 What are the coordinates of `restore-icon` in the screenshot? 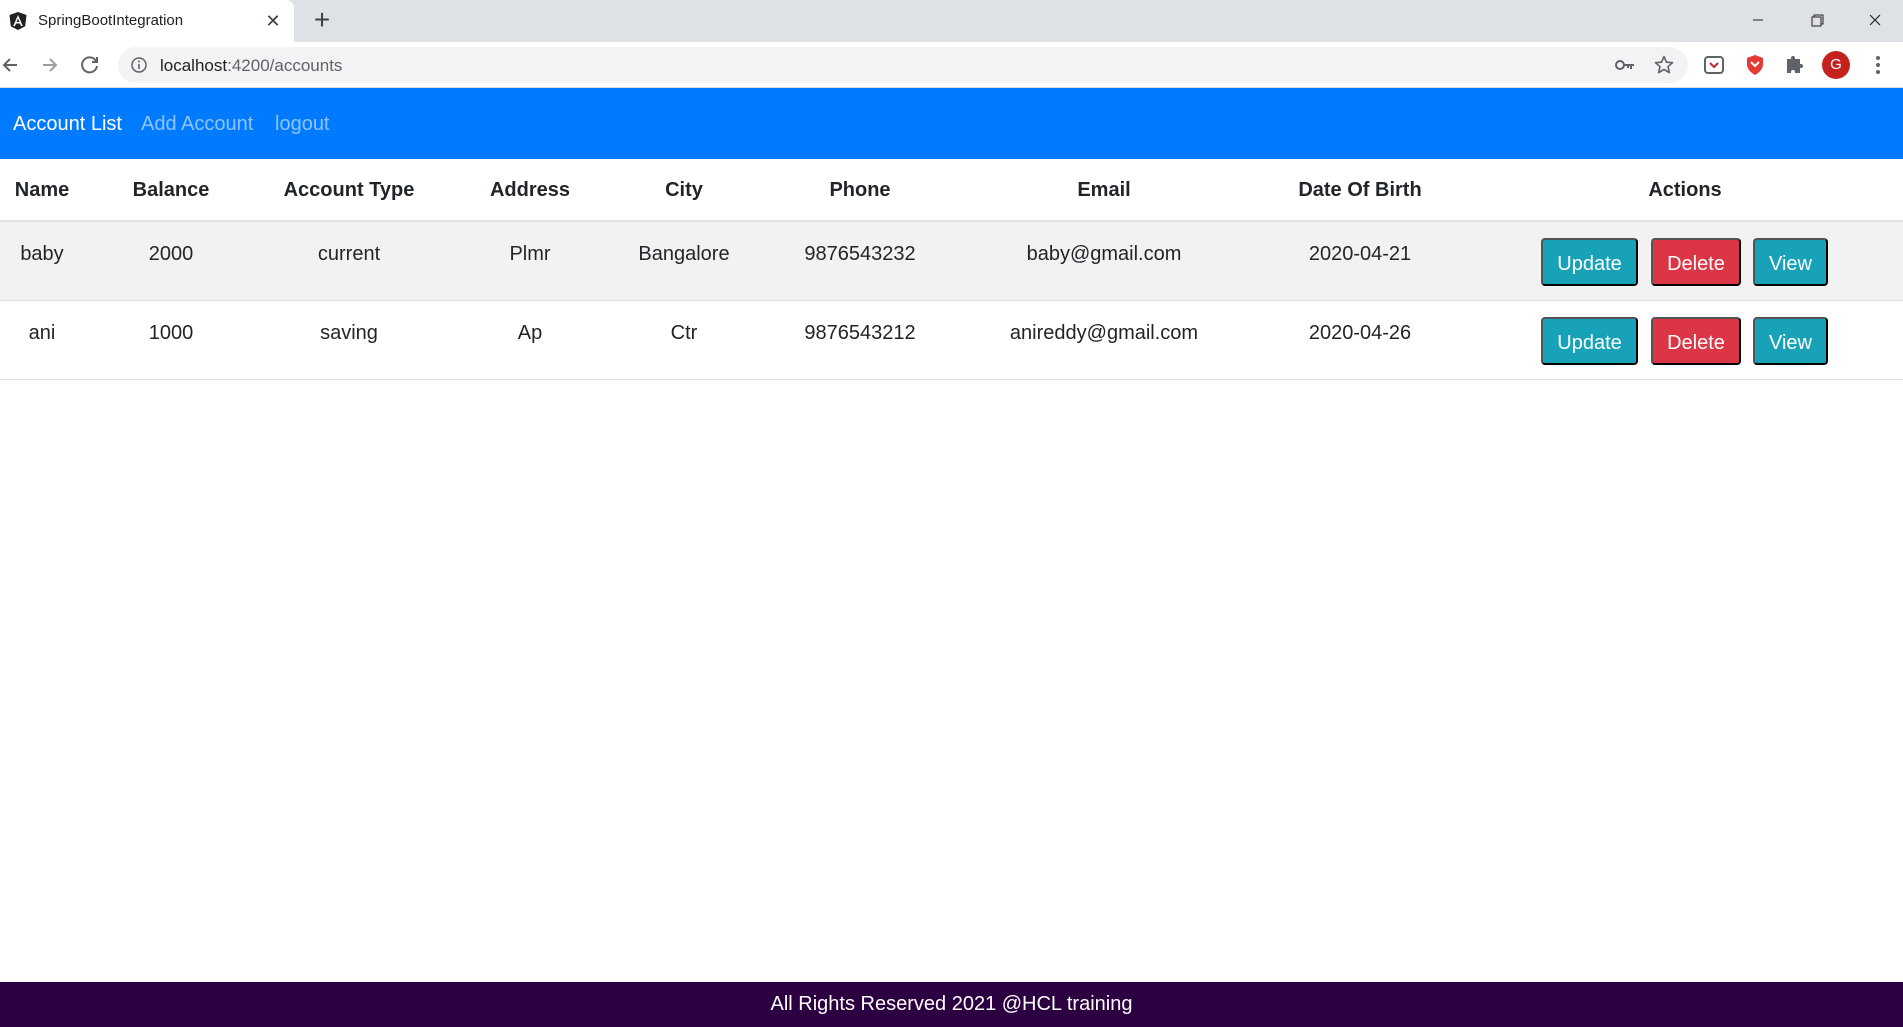 It's located at (1817, 20).